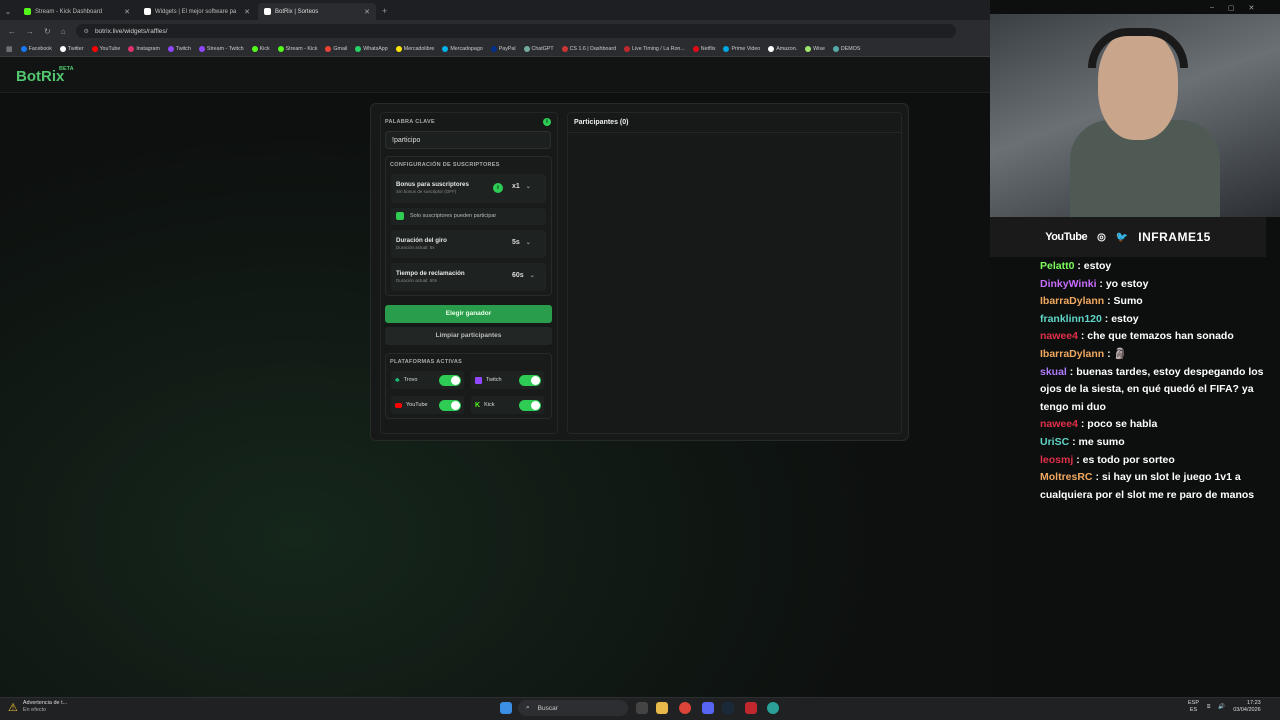 This screenshot has width=1280, height=720. I want to click on tab-list-icon: ⌄, so click(8, 11).